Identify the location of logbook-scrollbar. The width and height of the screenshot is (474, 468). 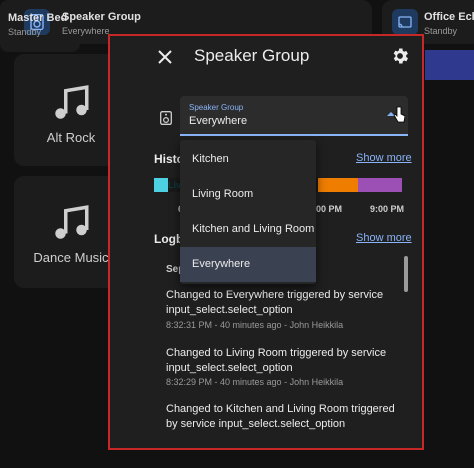
(406, 274).